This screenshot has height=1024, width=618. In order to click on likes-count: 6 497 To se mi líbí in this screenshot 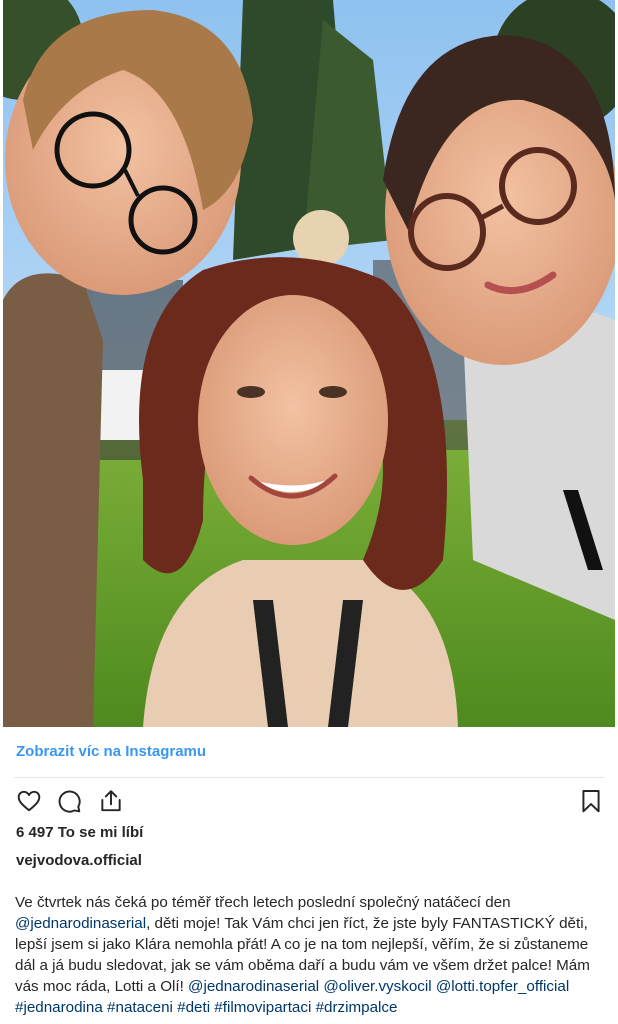, I will do `click(79, 832)`.